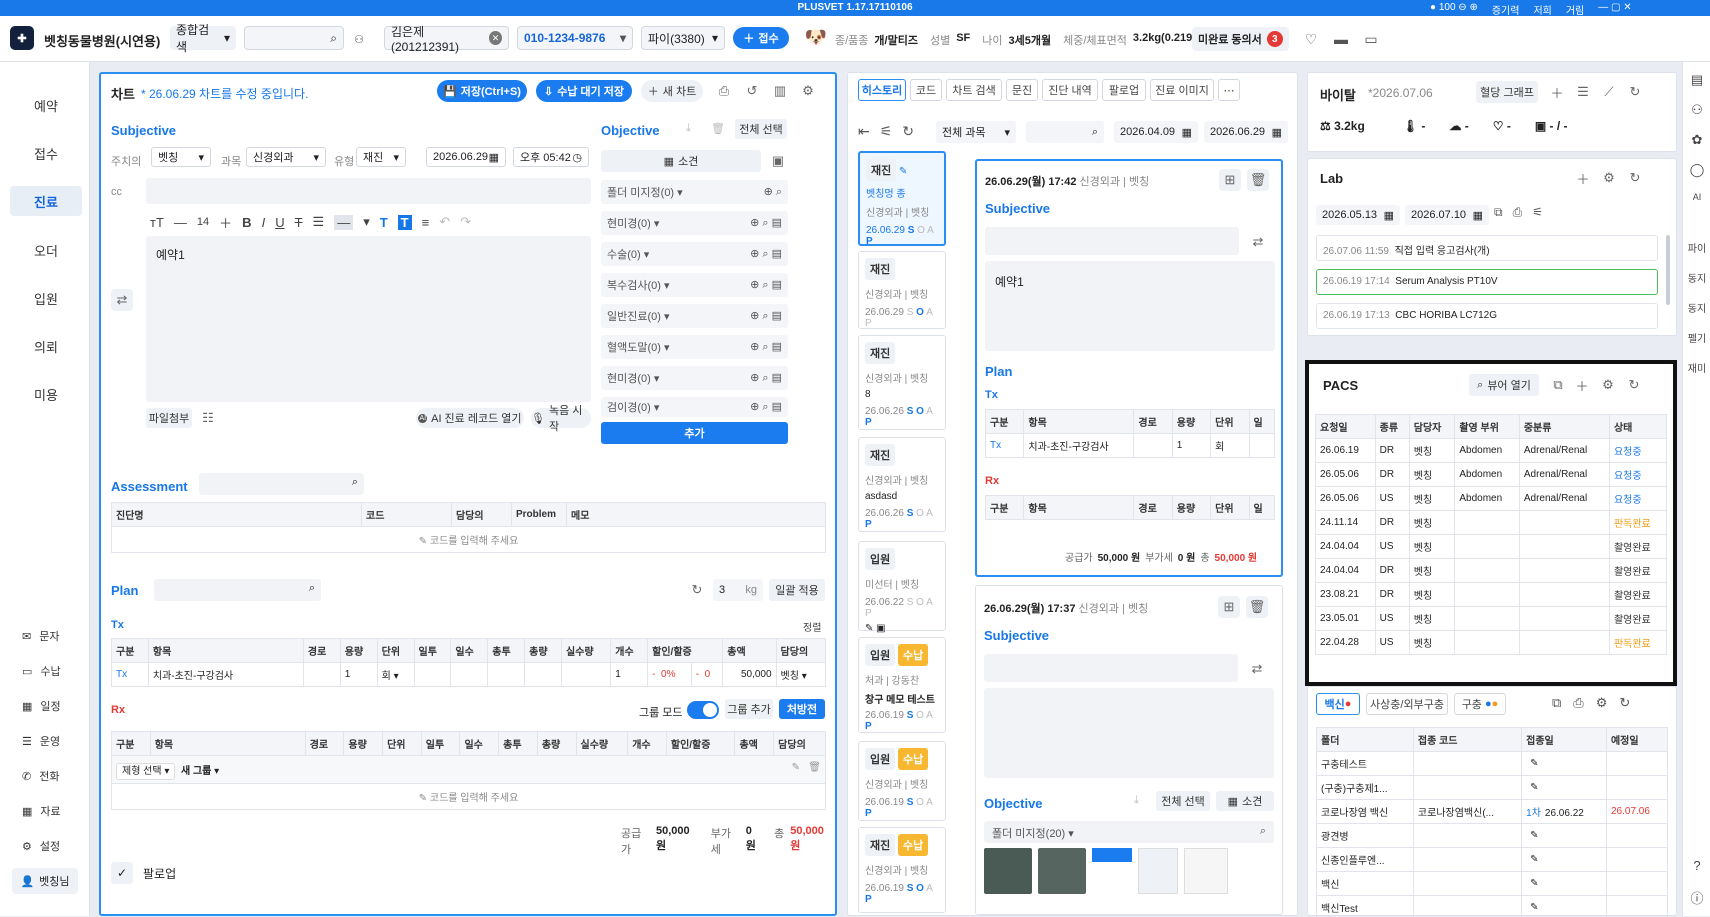 The image size is (1710, 917). Describe the element at coordinates (703, 710) in the screenshot. I see `group-mode-toggle` at that location.